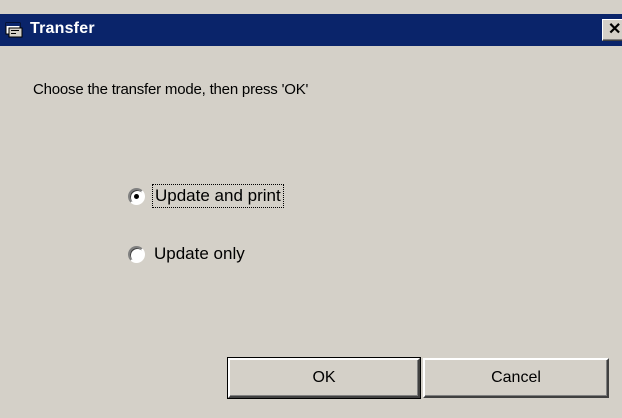 The image size is (622, 418). Describe the element at coordinates (615, 29) in the screenshot. I see `close-icon: ✕` at that location.